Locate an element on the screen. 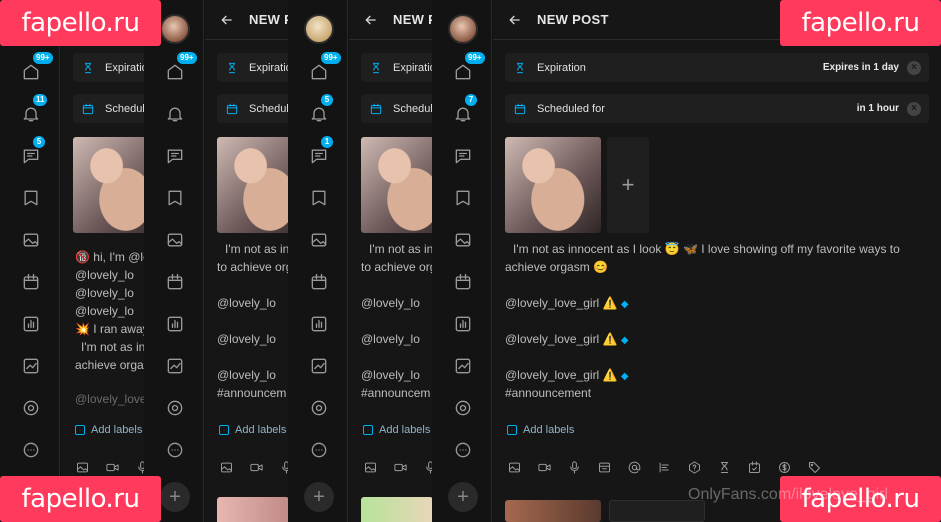 The image size is (941, 522). bell-icon: 5 is located at coordinates (320, 110).